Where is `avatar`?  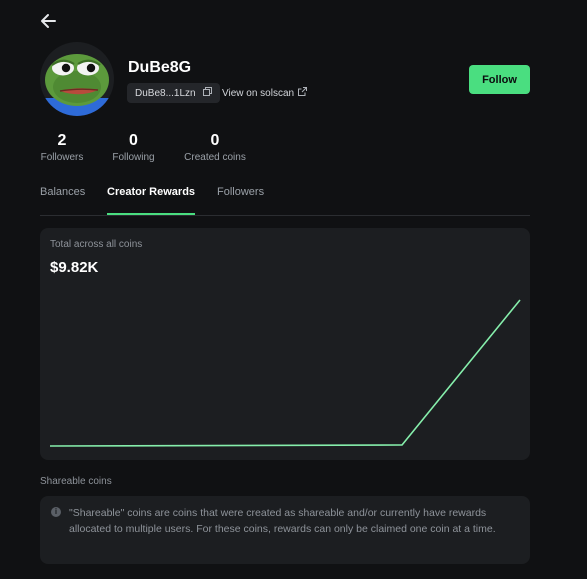 avatar is located at coordinates (77, 79).